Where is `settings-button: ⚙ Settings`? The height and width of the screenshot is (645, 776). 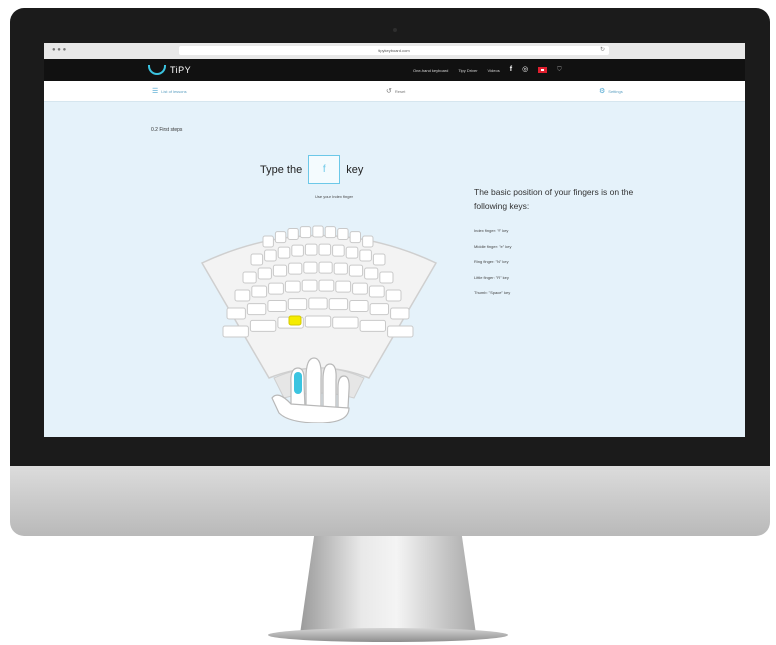
settings-button: ⚙ Settings is located at coordinates (611, 91).